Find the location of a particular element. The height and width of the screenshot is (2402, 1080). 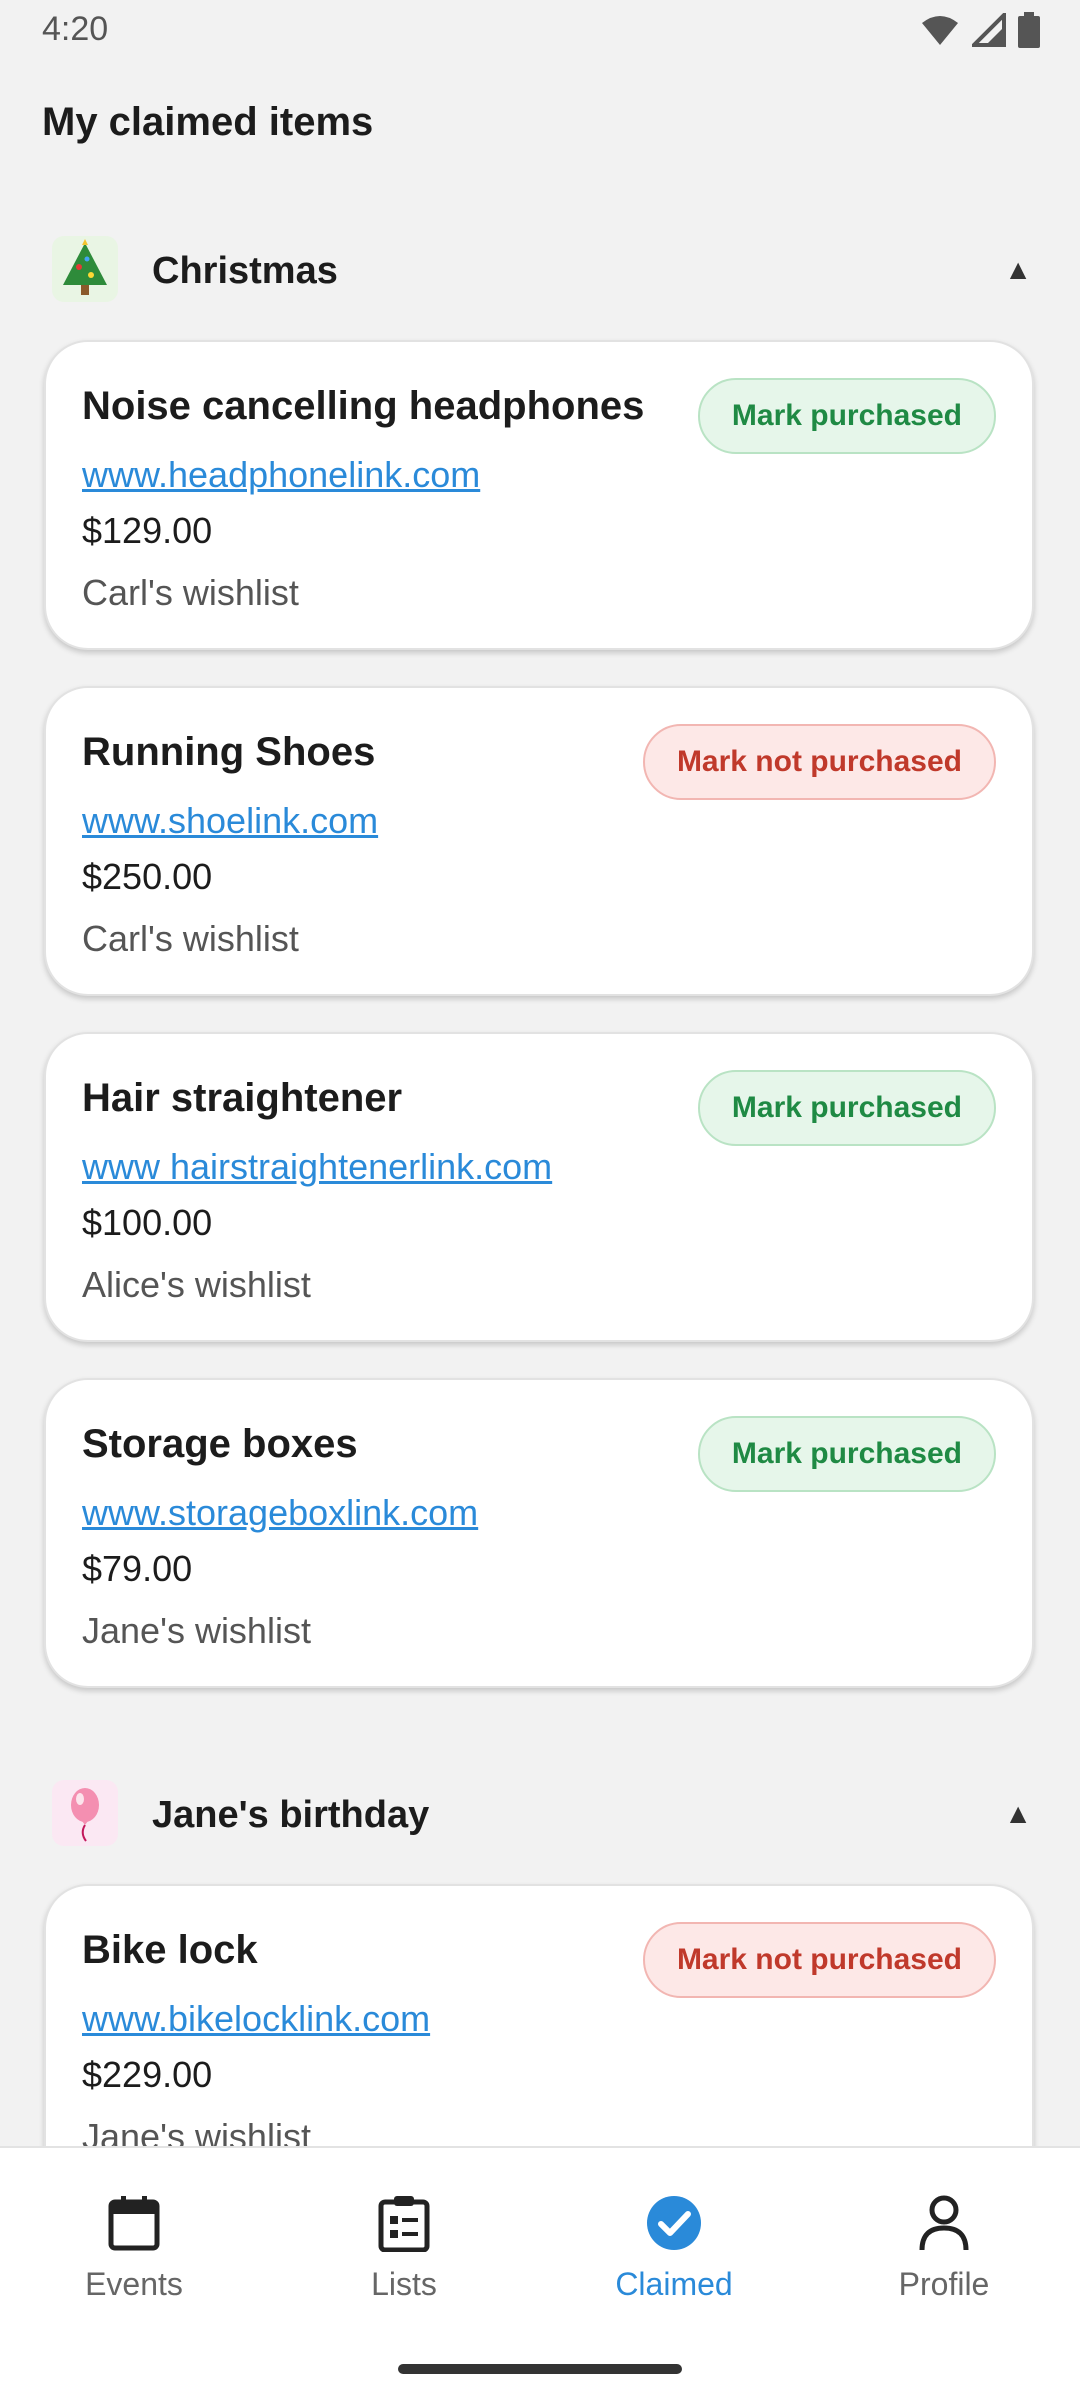

item-link: www hairstraightenerlink.com is located at coordinates (317, 1167).